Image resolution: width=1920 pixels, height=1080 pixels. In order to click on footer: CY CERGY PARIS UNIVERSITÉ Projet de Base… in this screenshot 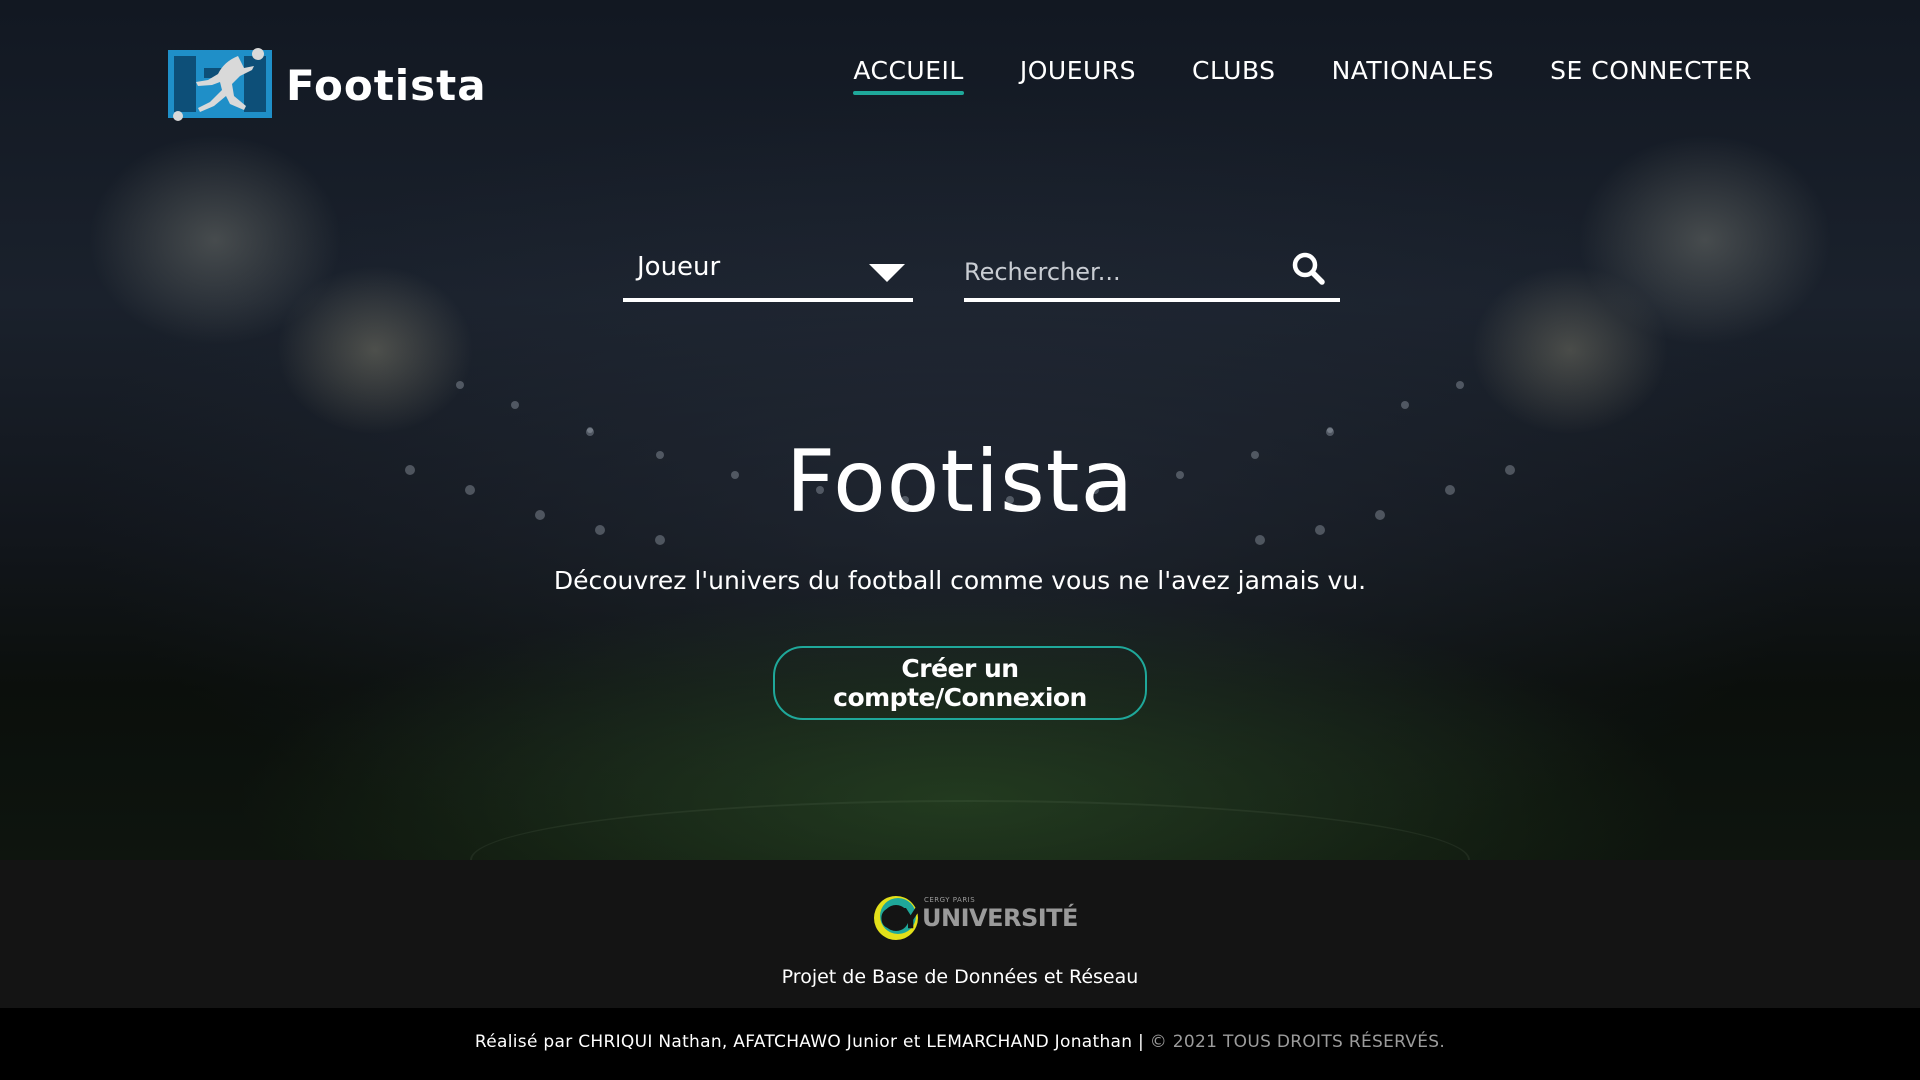, I will do `click(960, 934)`.